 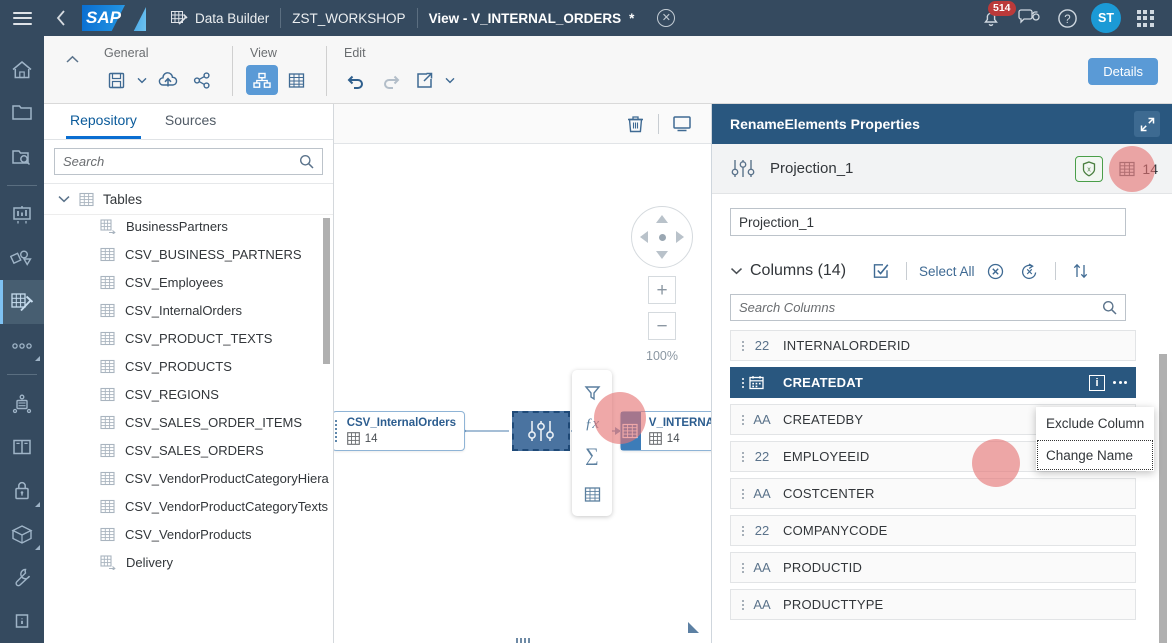 What do you see at coordinates (190, 121) in the screenshot?
I see `tab-sources: Sources` at bounding box center [190, 121].